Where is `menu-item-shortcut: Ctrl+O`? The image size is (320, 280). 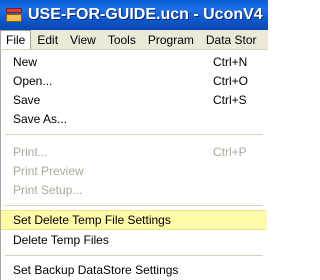
menu-item-shortcut: Ctrl+O is located at coordinates (231, 81).